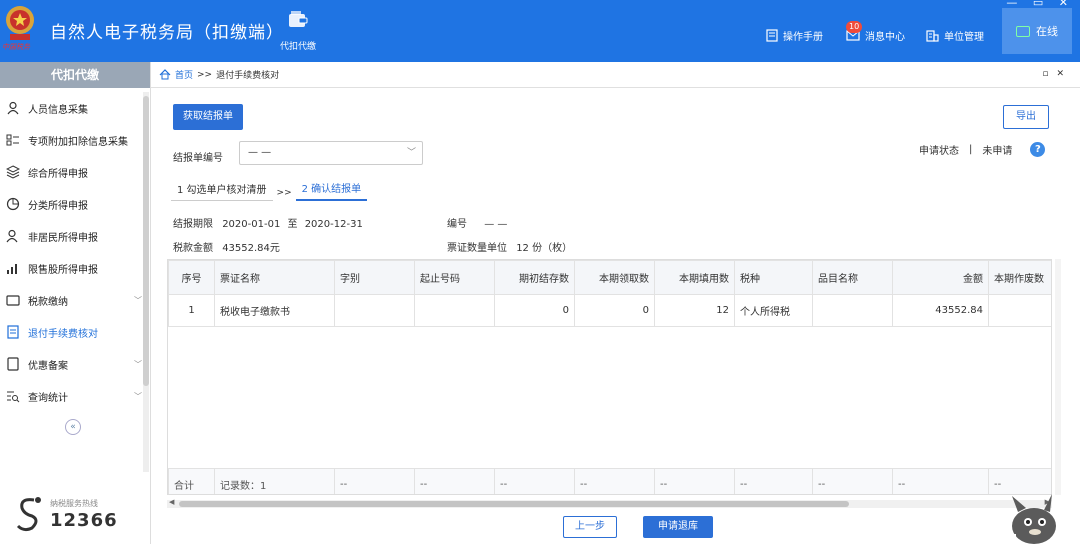 This screenshot has width=1080, height=544. What do you see at coordinates (13, 300) in the screenshot?
I see `folder-icon` at bounding box center [13, 300].